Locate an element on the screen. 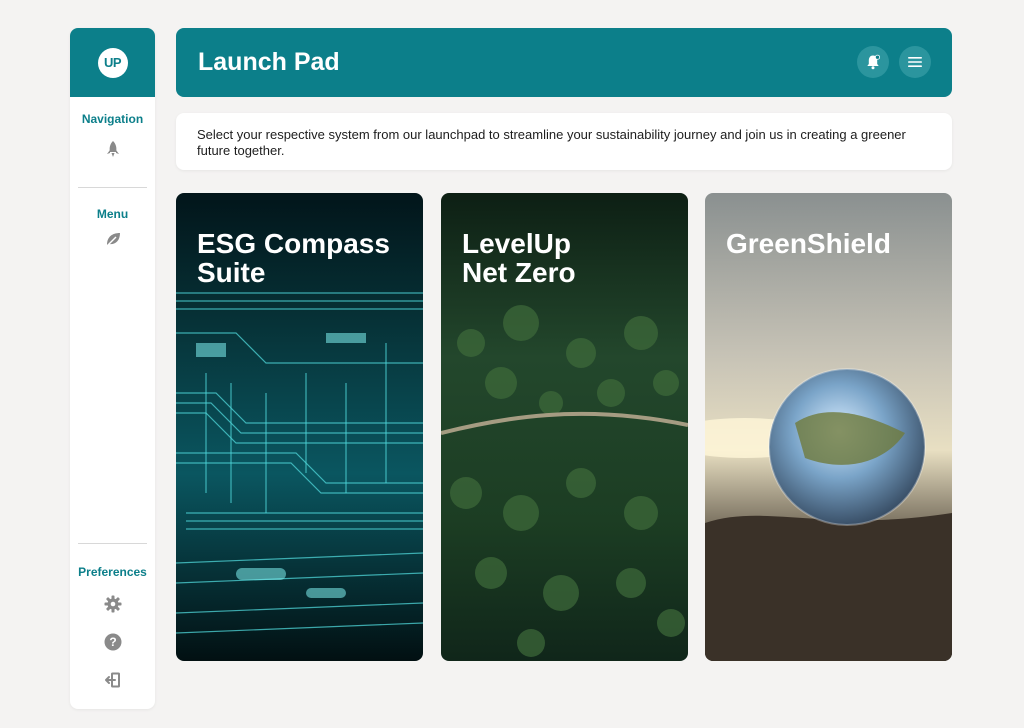  menu-title: Menu is located at coordinates (112, 214).